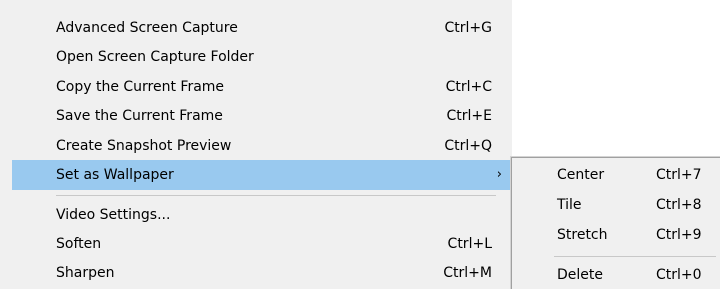 The image size is (720, 289). What do you see at coordinates (140, 87) in the screenshot?
I see `menu-item-label: Copy the Current Frame` at bounding box center [140, 87].